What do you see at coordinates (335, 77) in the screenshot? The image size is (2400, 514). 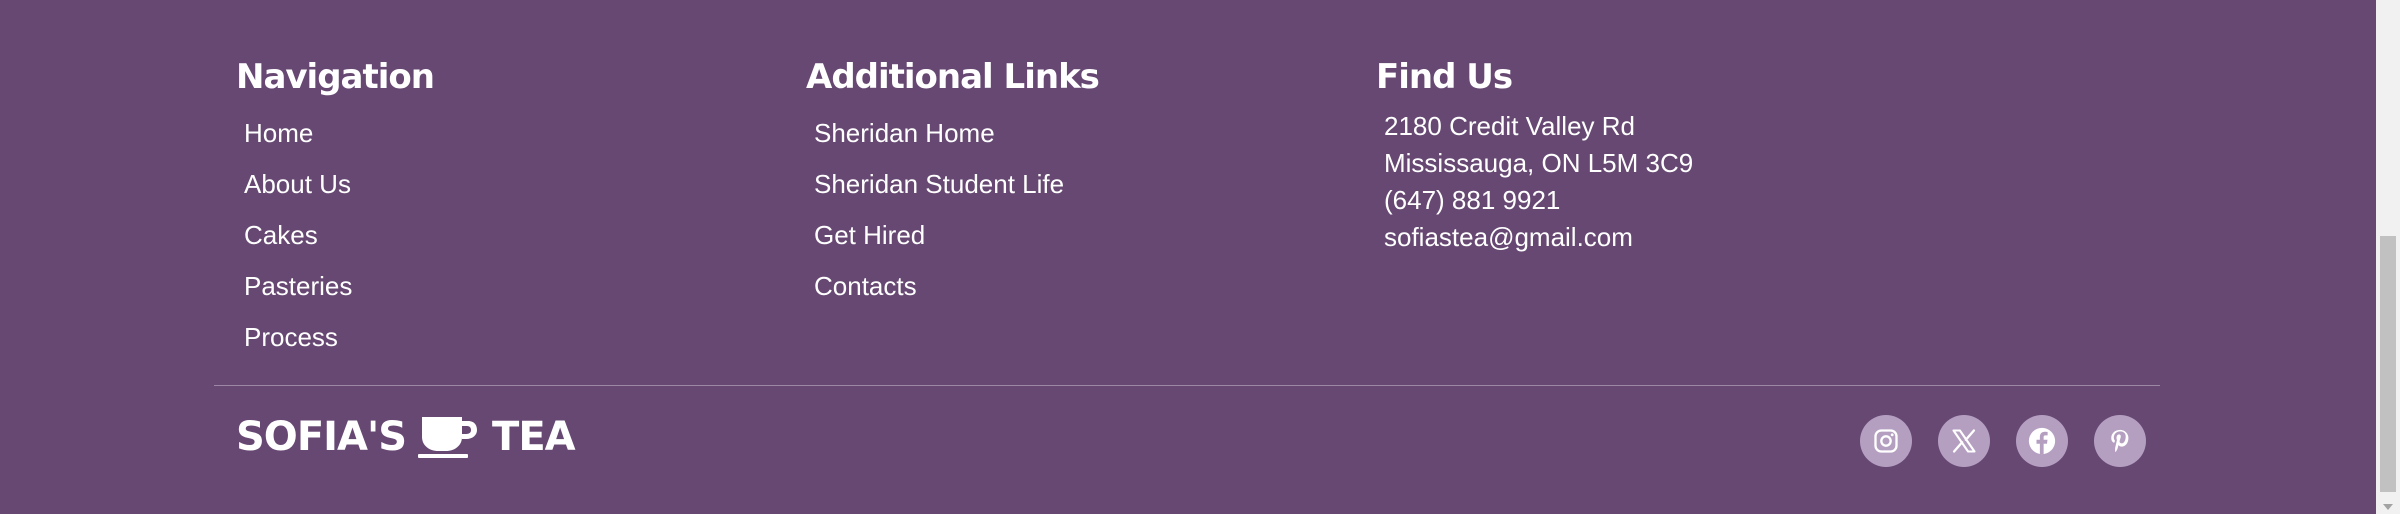 I see `navigation-heading: Navigation` at bounding box center [335, 77].